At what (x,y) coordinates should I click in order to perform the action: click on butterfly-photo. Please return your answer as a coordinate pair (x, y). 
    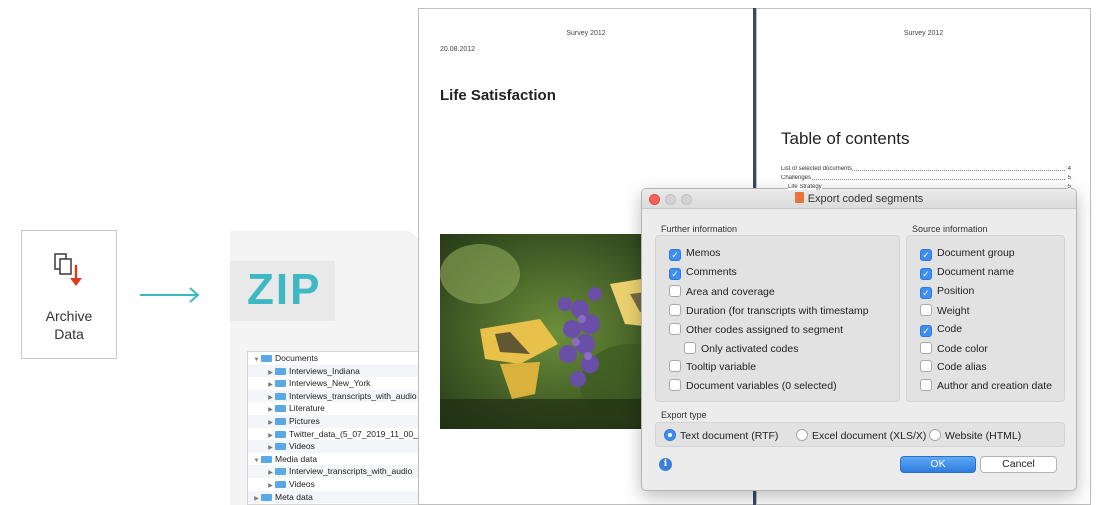
    Looking at the image, I should click on (556, 331).